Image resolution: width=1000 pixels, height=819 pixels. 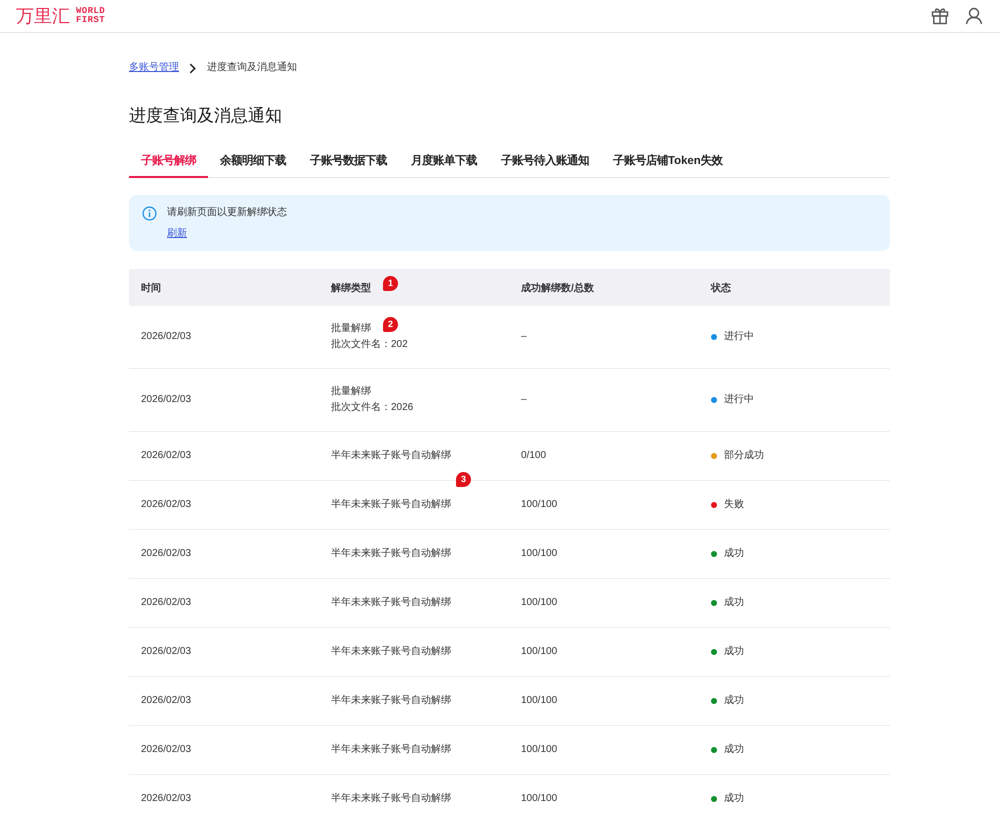 I want to click on info-icon, so click(x=149, y=213).